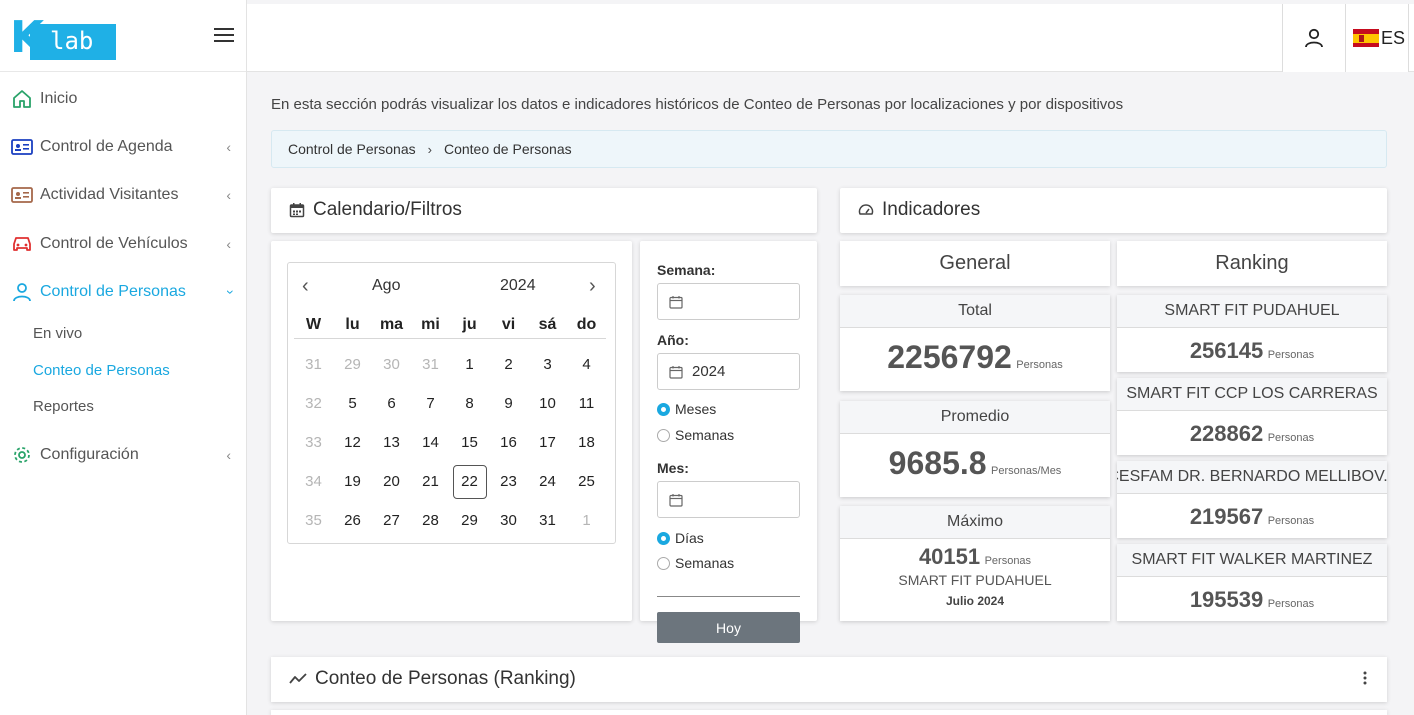 The image size is (1414, 715). Describe the element at coordinates (430, 442) in the screenshot. I see `calendar-day: 14` at that location.